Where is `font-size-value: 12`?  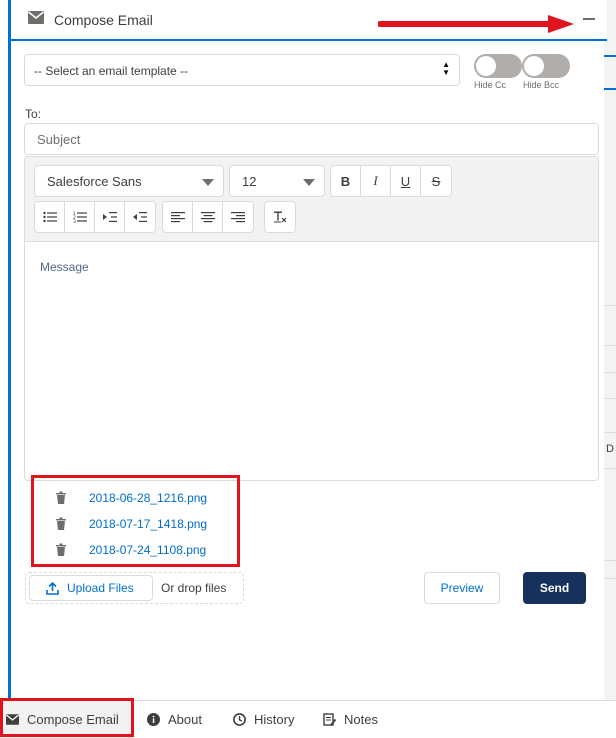 font-size-value: 12 is located at coordinates (249, 181).